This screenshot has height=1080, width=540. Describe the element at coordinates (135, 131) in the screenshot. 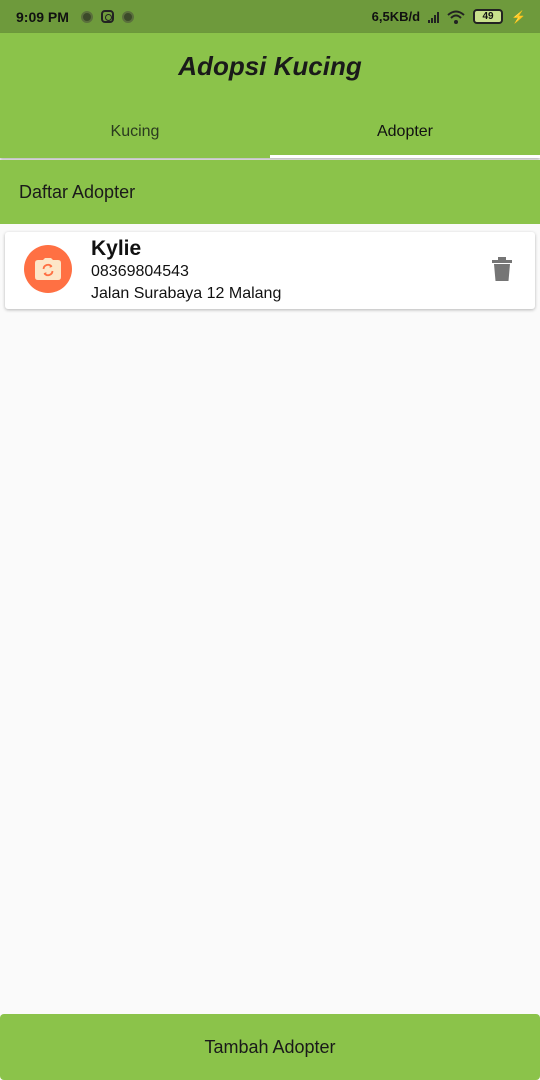

I see `tab-kucing: Kucing` at that location.